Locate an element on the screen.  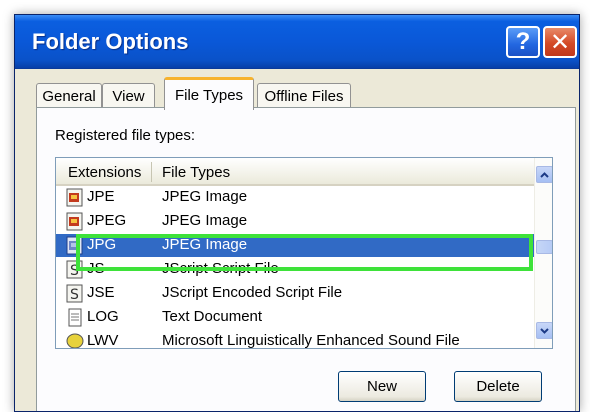
list-row-log: LOG Text Document is located at coordinates (295, 317).